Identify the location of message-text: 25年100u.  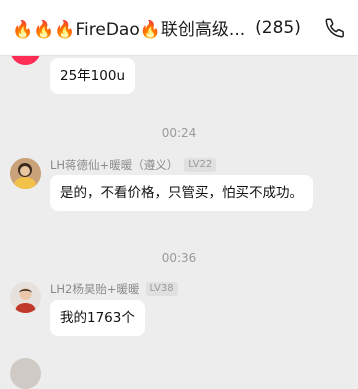
(93, 76).